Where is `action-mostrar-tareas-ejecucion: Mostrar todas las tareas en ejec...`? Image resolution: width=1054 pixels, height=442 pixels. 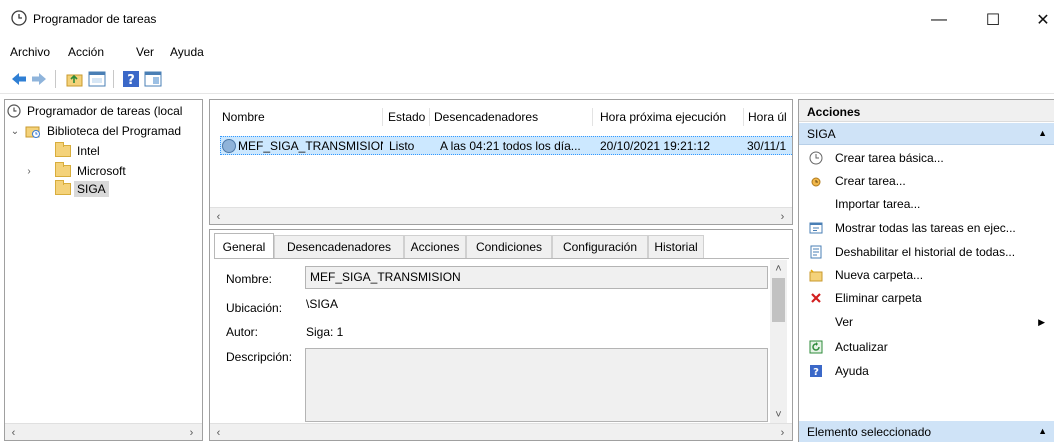
action-mostrar-tareas-ejecucion: Mostrar todas las tareas en ejec... is located at coordinates (926, 228).